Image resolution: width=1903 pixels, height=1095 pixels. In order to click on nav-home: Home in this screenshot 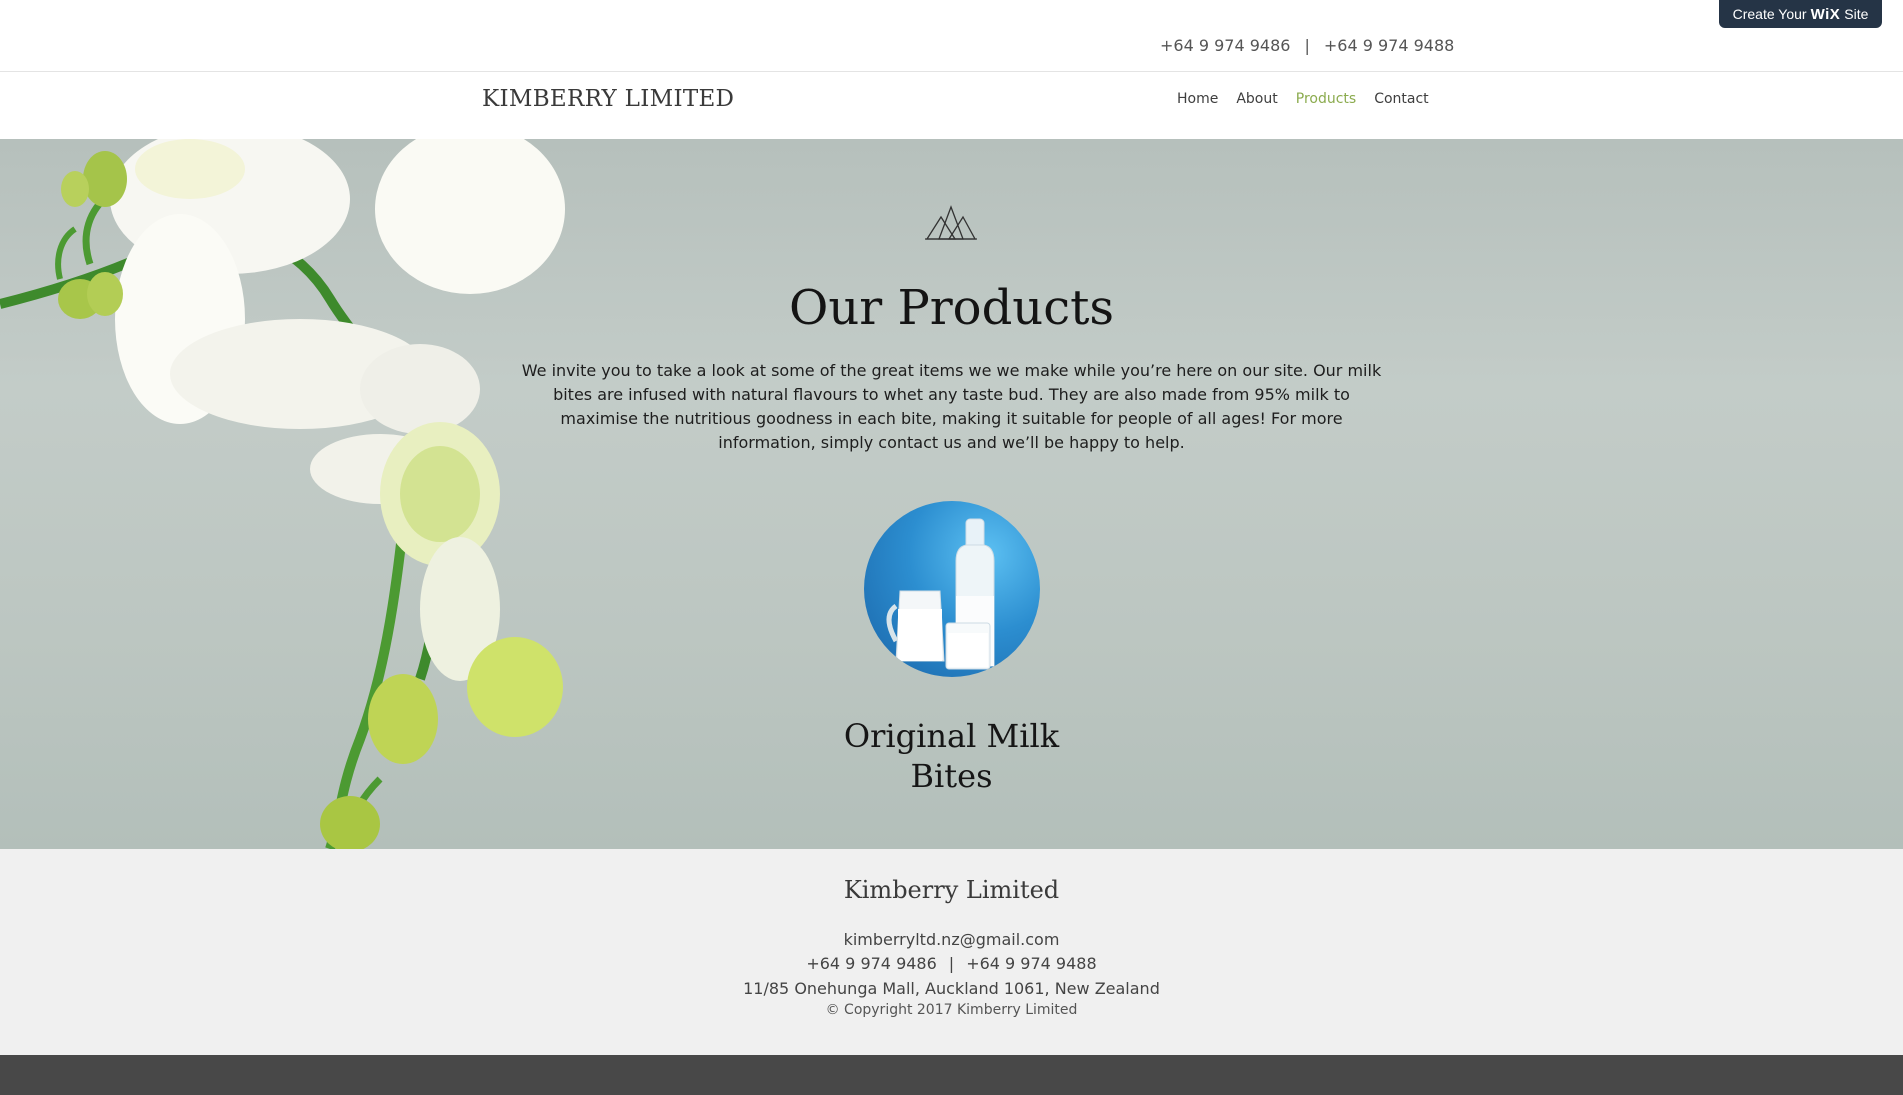, I will do `click(1197, 99)`.